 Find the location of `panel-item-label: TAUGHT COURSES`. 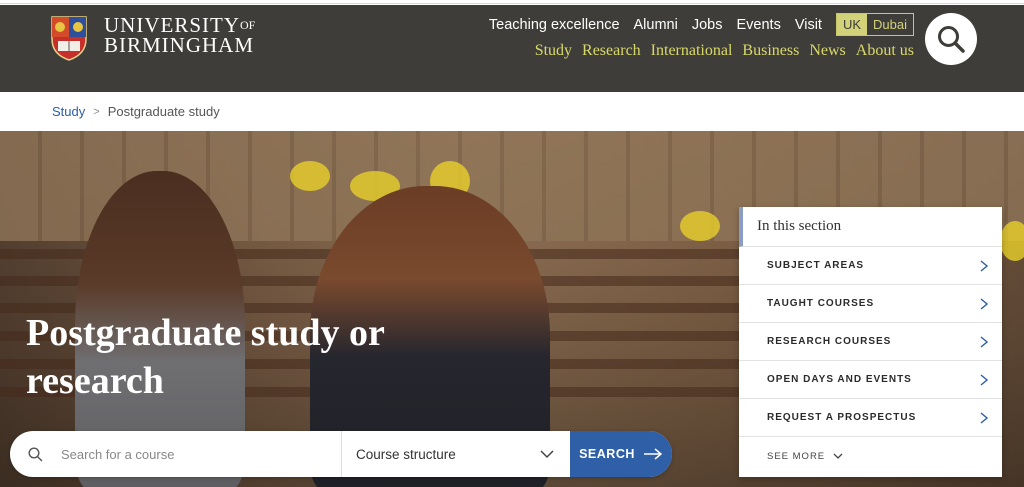

panel-item-label: TAUGHT COURSES is located at coordinates (821, 303).